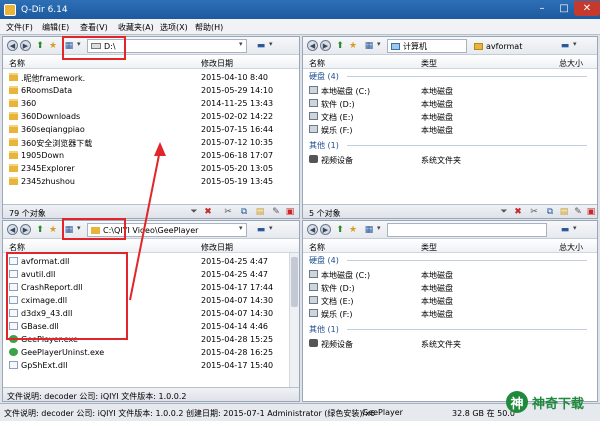  Describe the element at coordinates (174, 27) in the screenshot. I see `menu-options: 选项(X)` at that location.